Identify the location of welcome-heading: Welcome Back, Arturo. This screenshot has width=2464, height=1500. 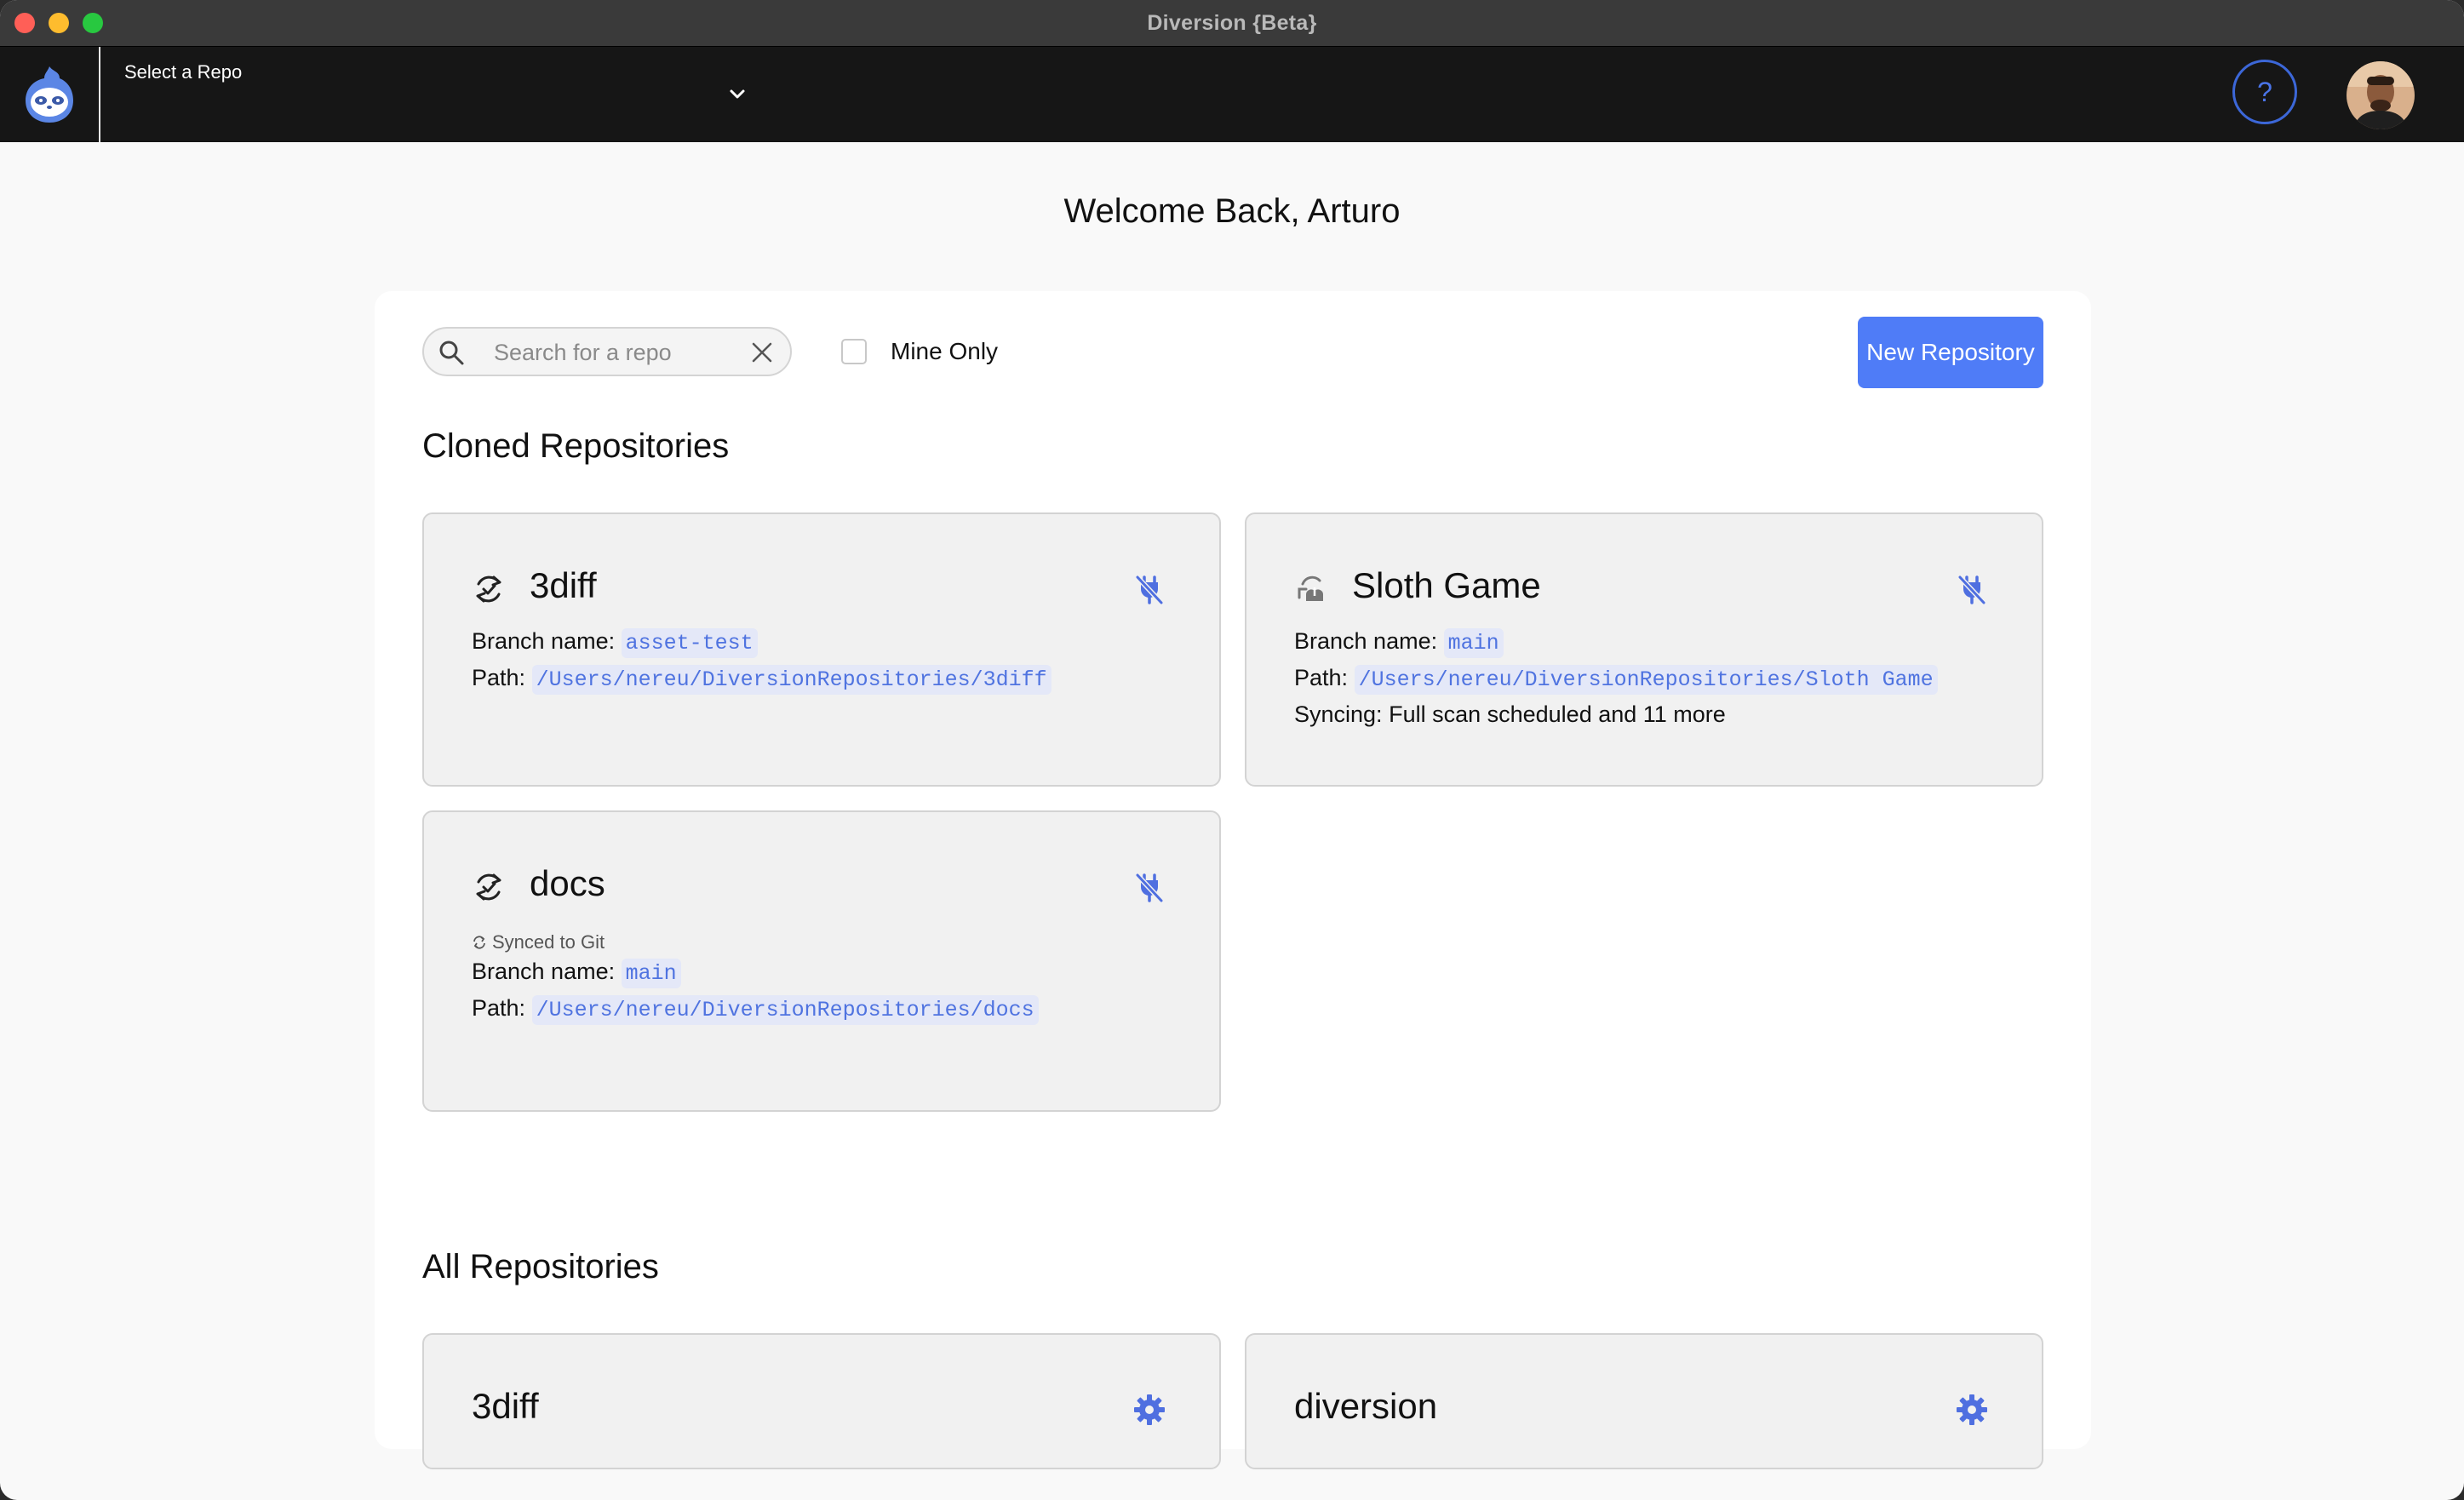
(1232, 211).